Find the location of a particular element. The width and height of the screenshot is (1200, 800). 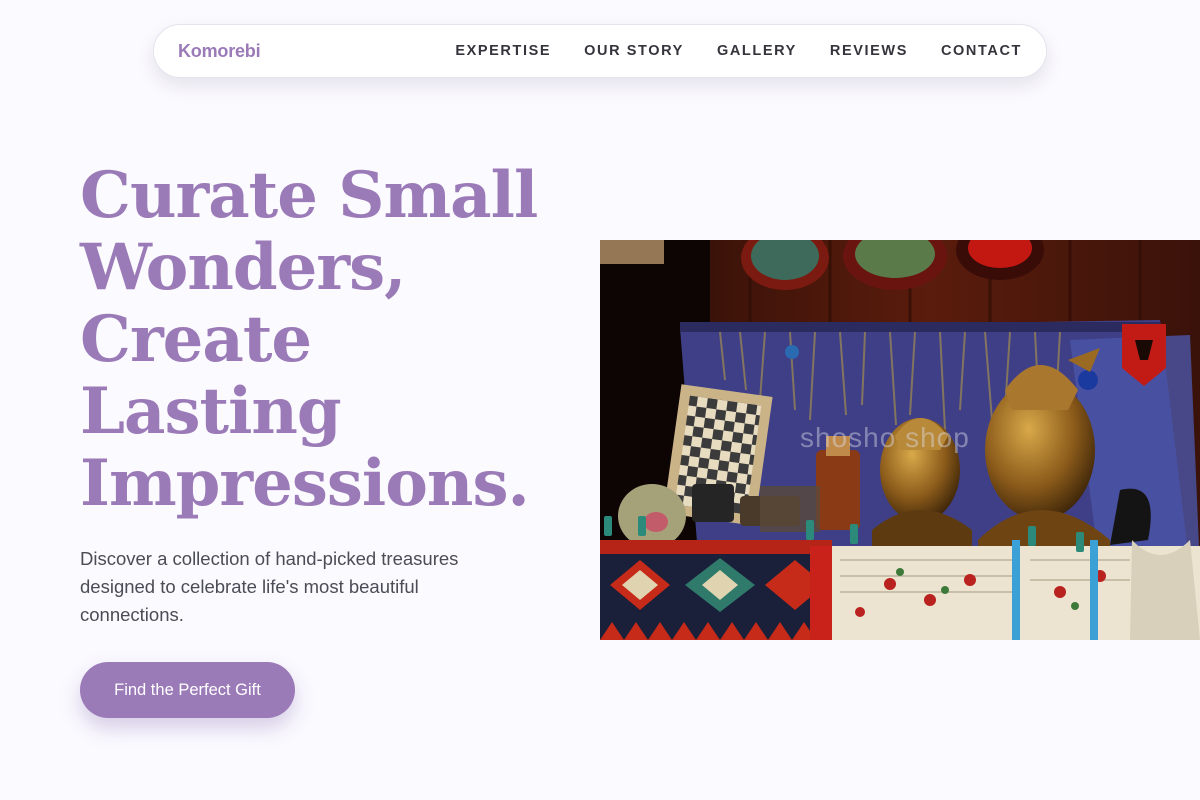

hero-title-line: Lasting is located at coordinates (211, 411).